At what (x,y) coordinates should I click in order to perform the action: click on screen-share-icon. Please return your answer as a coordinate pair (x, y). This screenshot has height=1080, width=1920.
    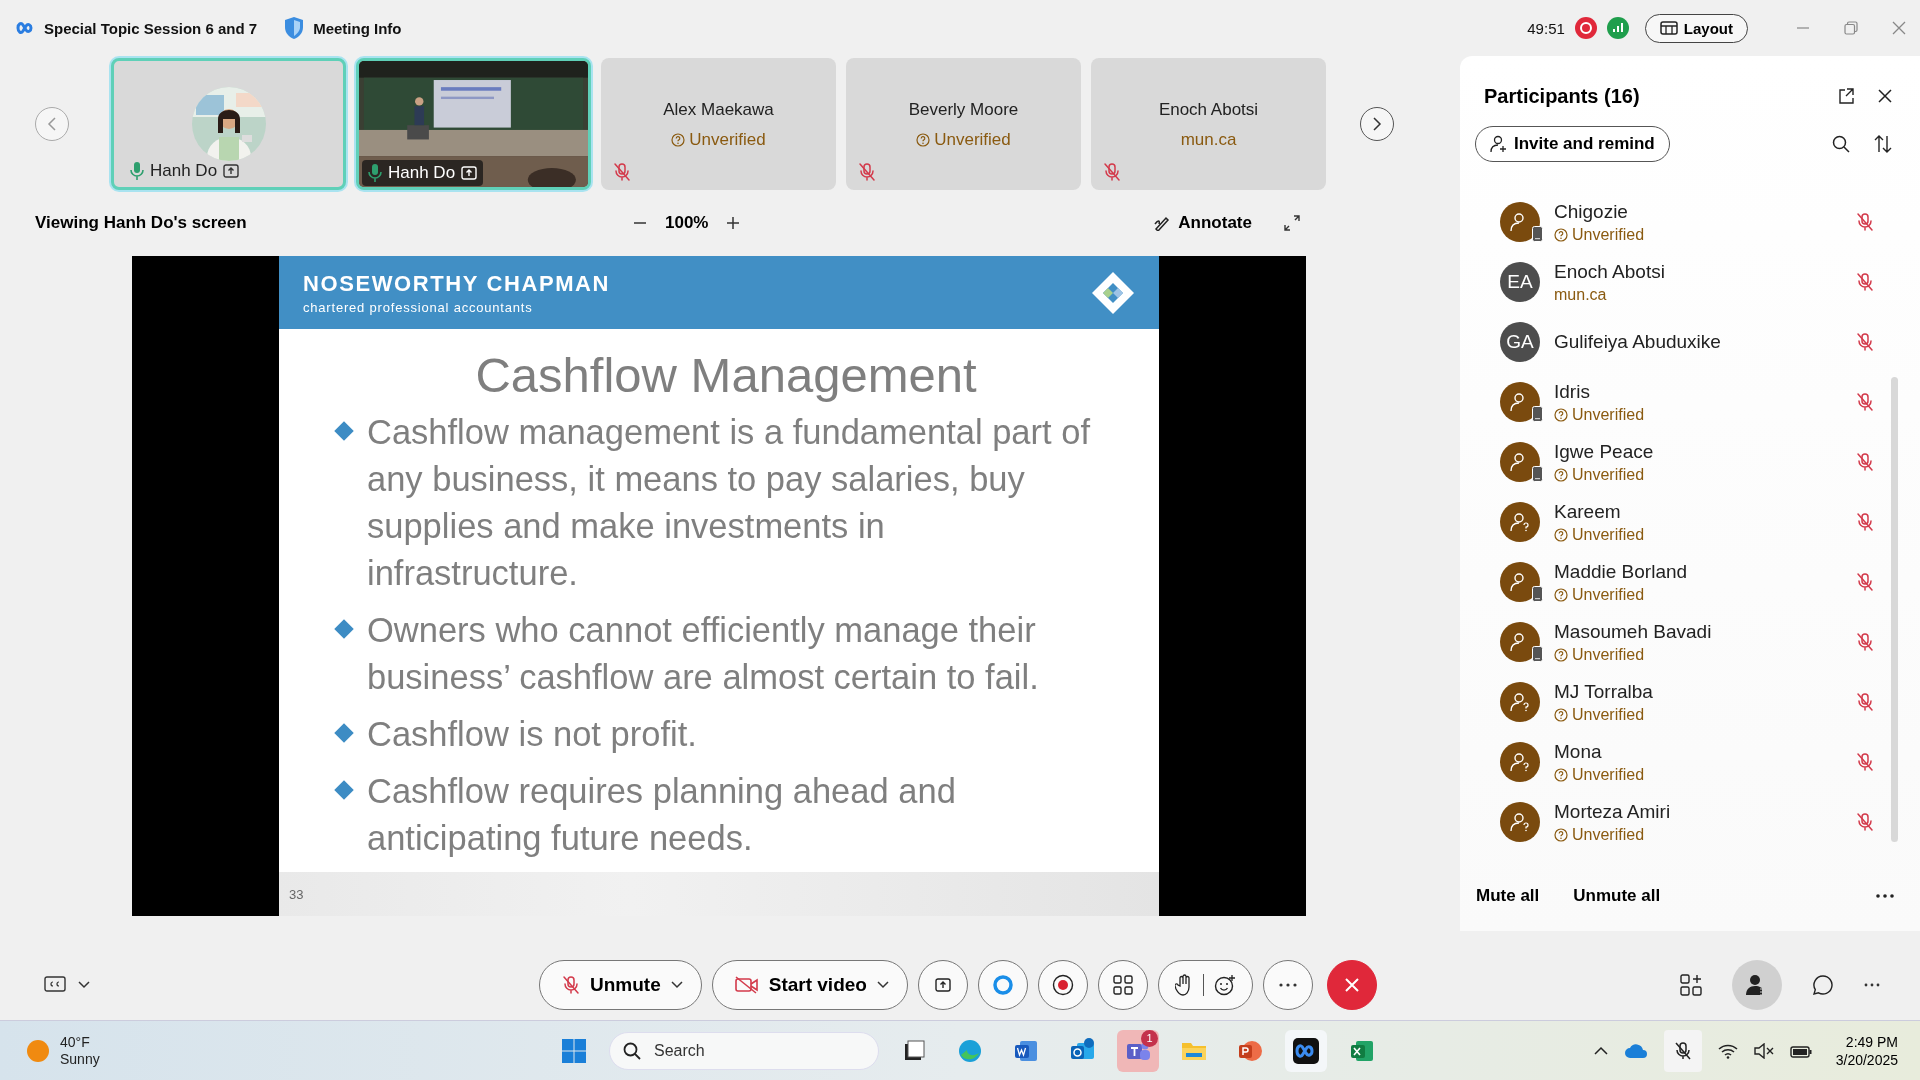
    Looking at the image, I should click on (942, 985).